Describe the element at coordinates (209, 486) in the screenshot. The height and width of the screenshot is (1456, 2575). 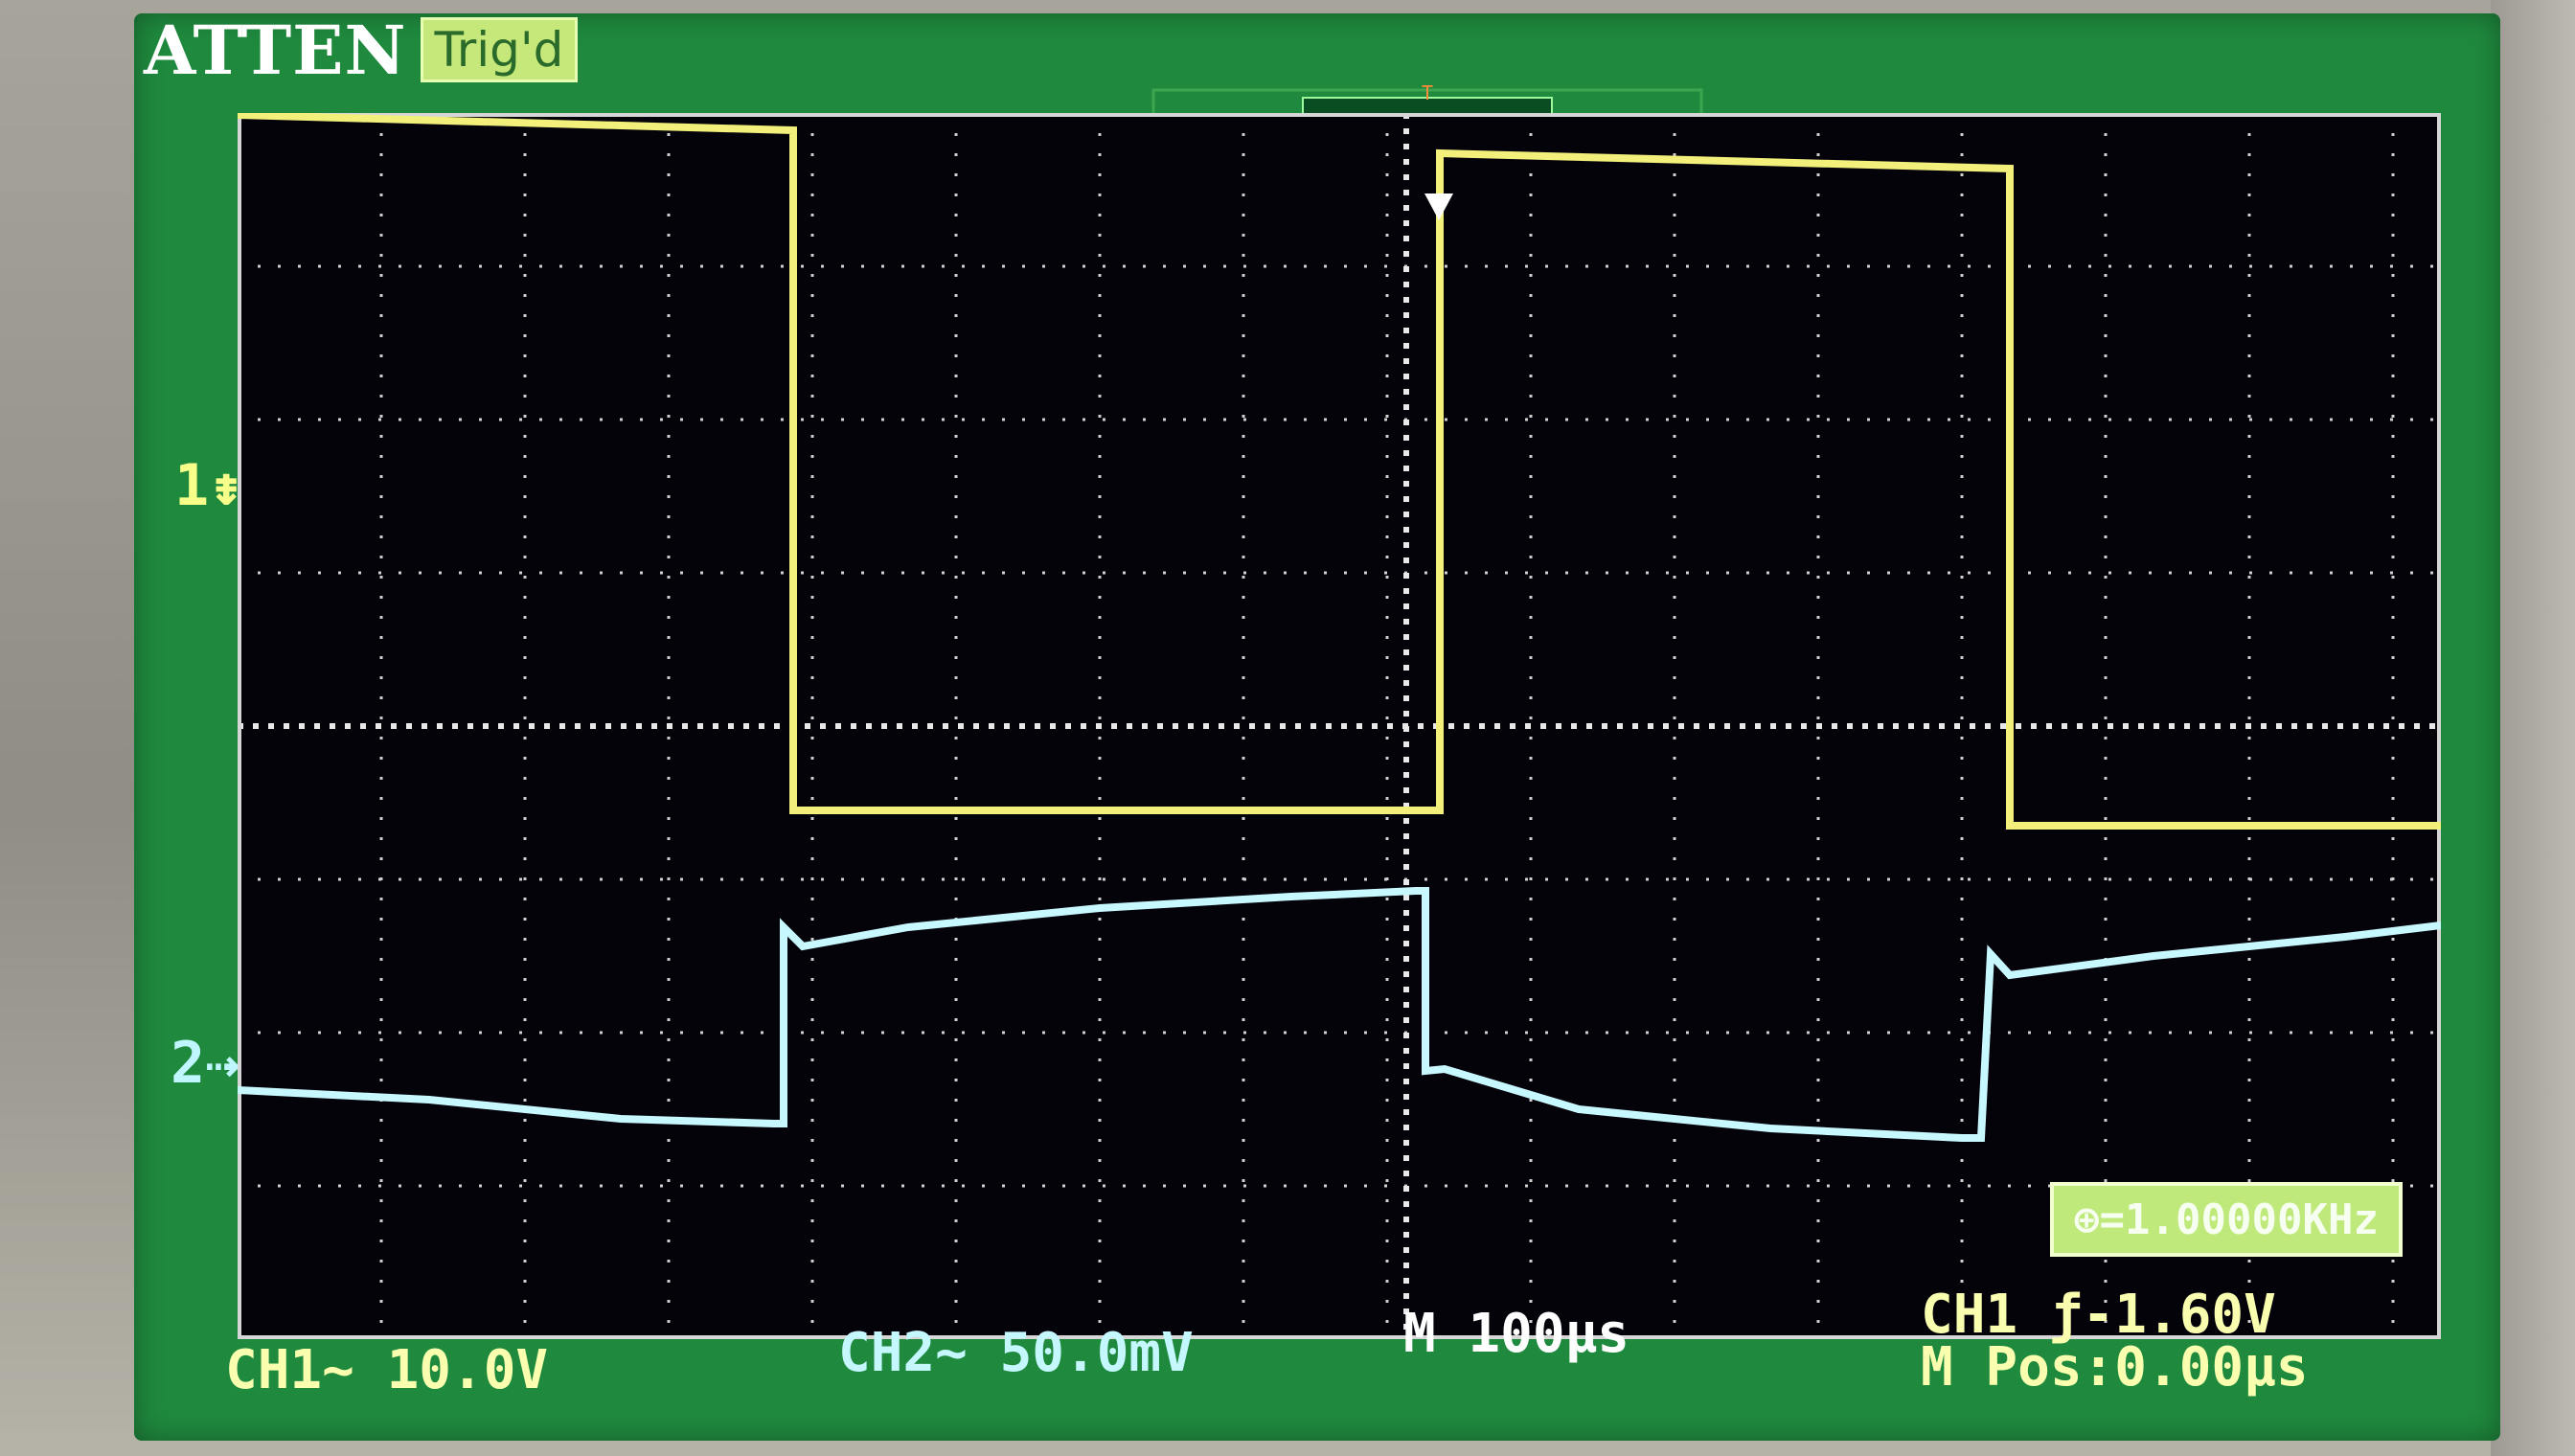
I see `ch1-level-marker: 1⇟` at that location.